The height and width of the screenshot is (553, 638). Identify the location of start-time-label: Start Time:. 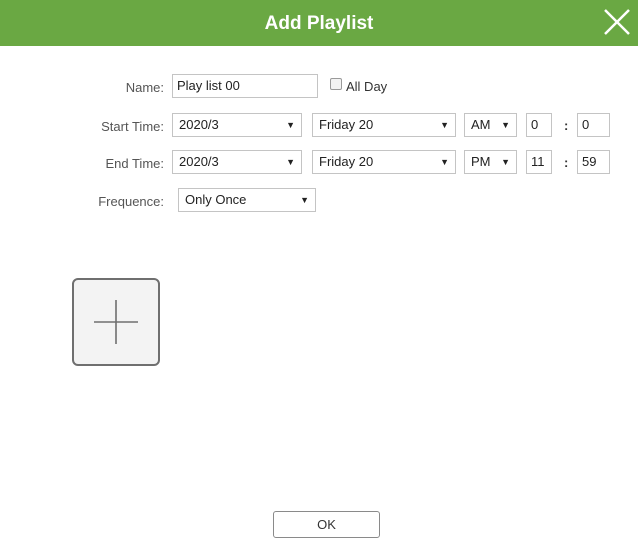
(132, 126).